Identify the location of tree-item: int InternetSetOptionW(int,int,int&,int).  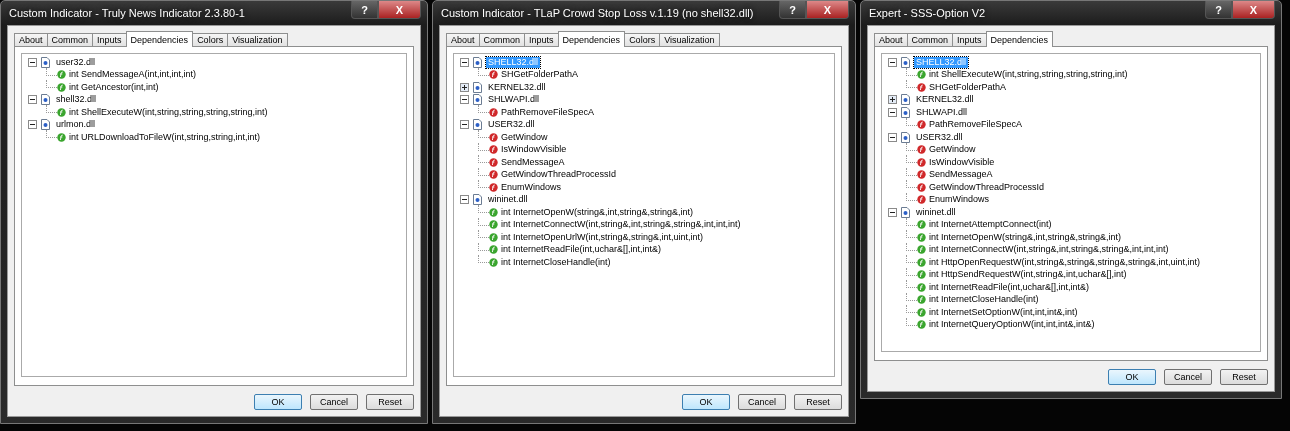
(1003, 312).